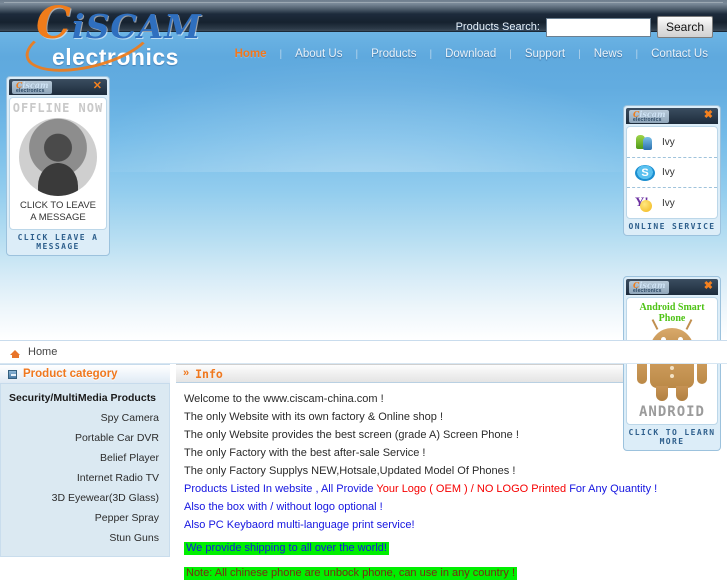 The image size is (727, 585). I want to click on sidebar-item-stun-guns: Stun Guns, so click(85, 538).